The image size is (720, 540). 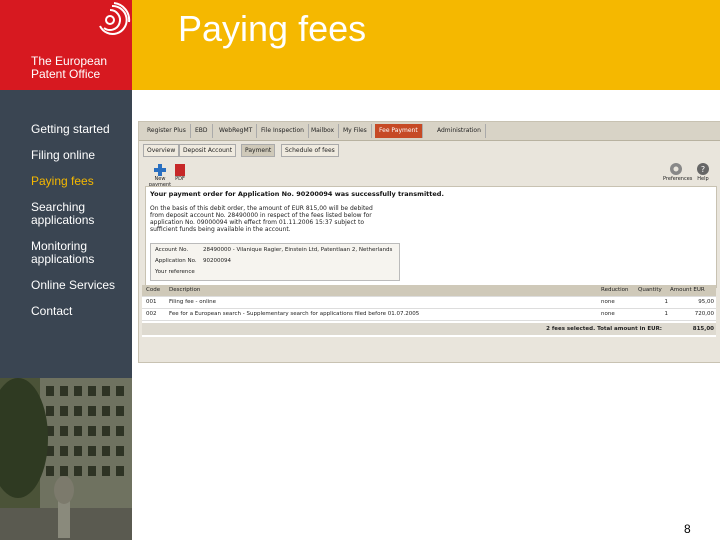 I want to click on fee-code: 002, so click(x=151, y=314).